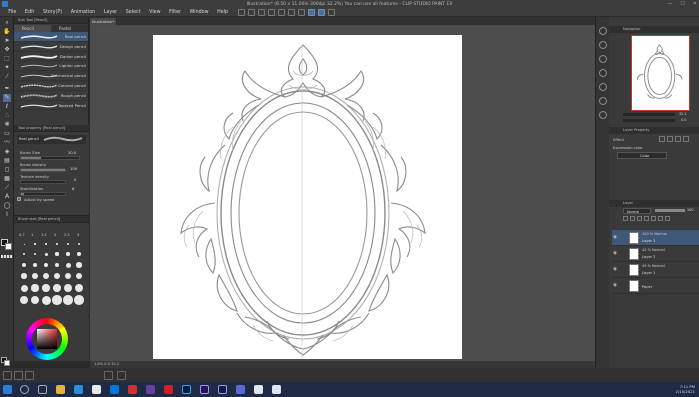 This screenshot has height=397, width=699. Describe the element at coordinates (199, 12) in the screenshot. I see `menu-window: Window` at that location.